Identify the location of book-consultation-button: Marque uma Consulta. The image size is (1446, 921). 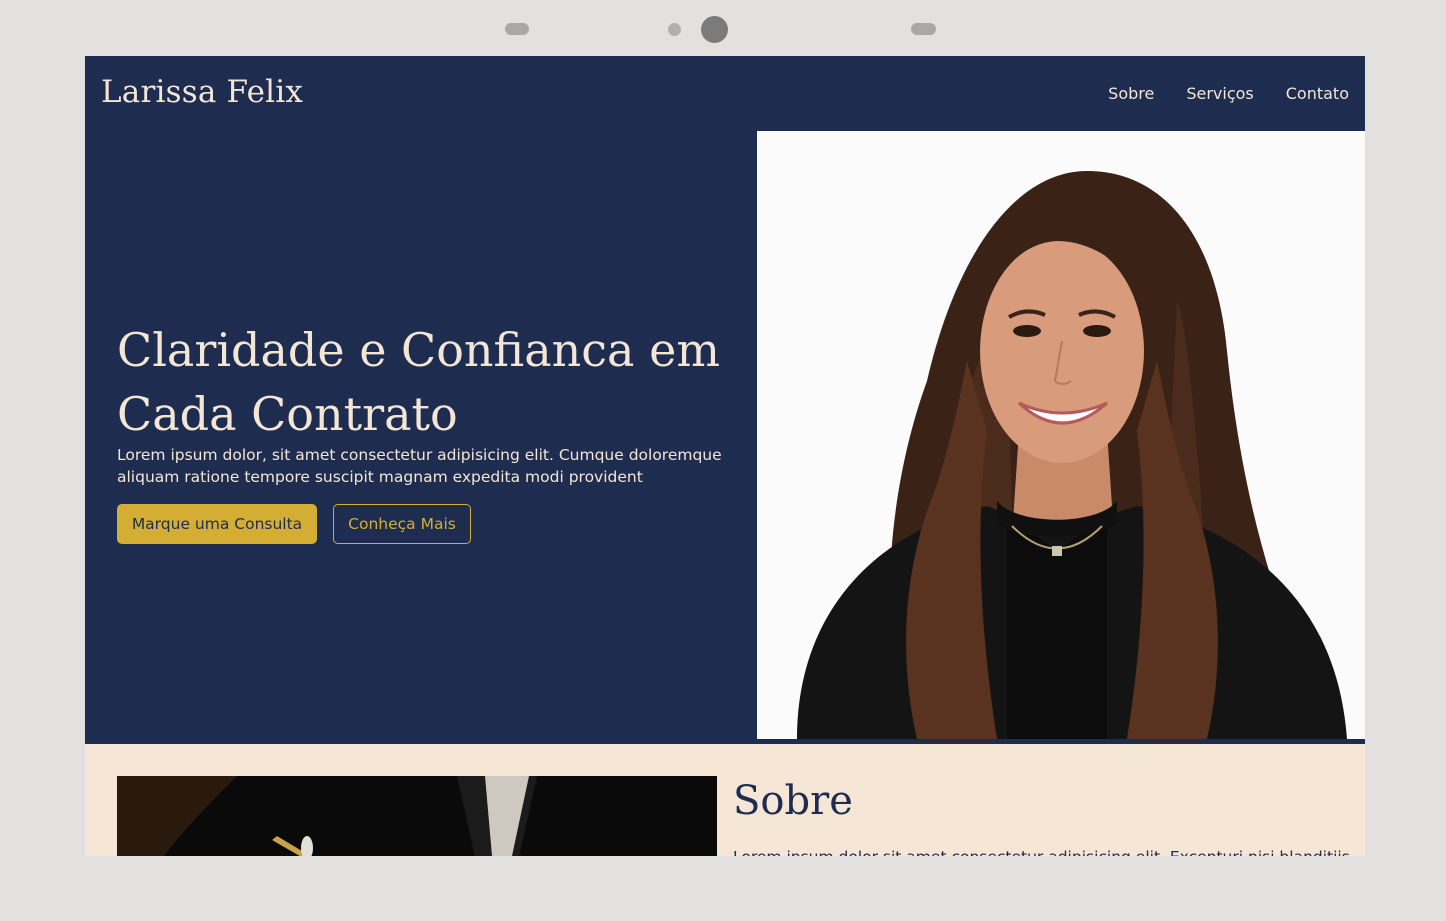
(217, 524).